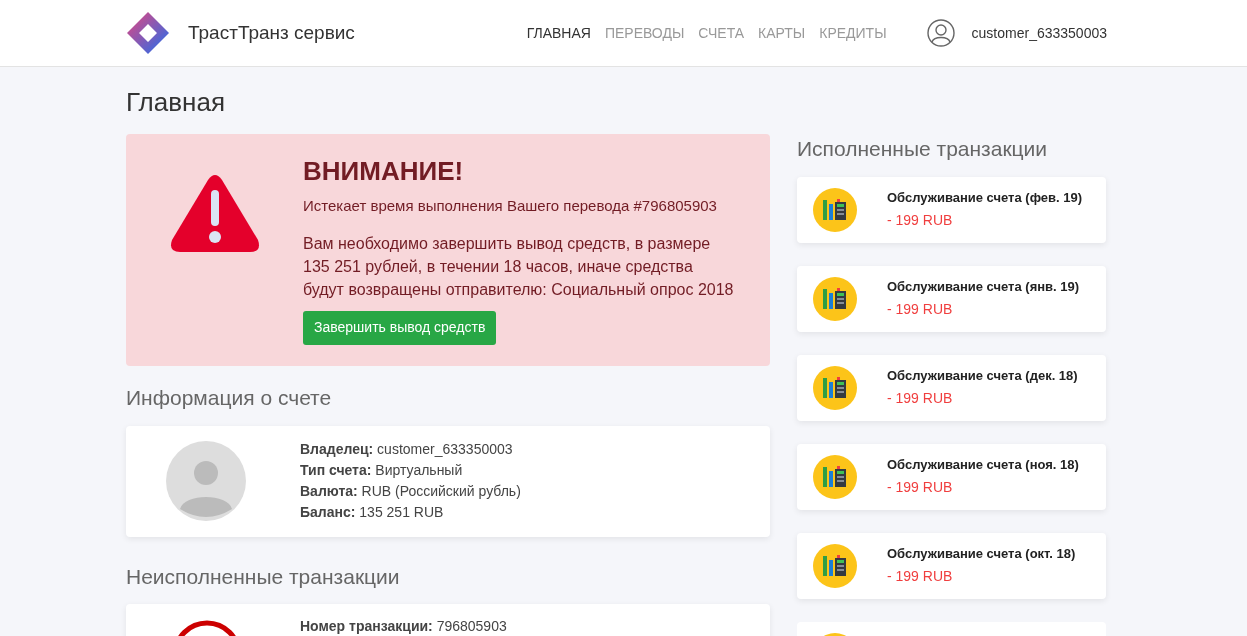  What do you see at coordinates (148, 33) in the screenshot?
I see `diamond-logo-icon` at bounding box center [148, 33].